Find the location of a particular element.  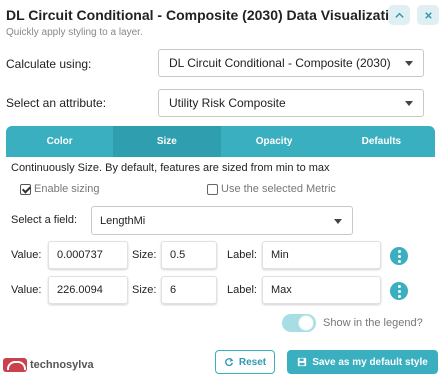

save-default-style-button: Save as my default style is located at coordinates (362, 362).